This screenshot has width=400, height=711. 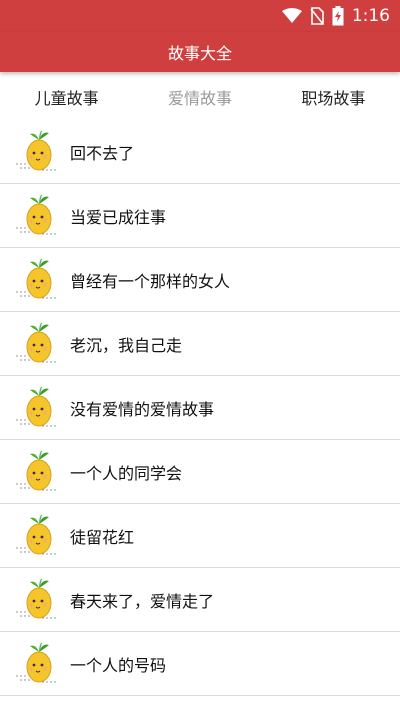 I want to click on story-title: 老沉，我自己走, so click(x=126, y=345).